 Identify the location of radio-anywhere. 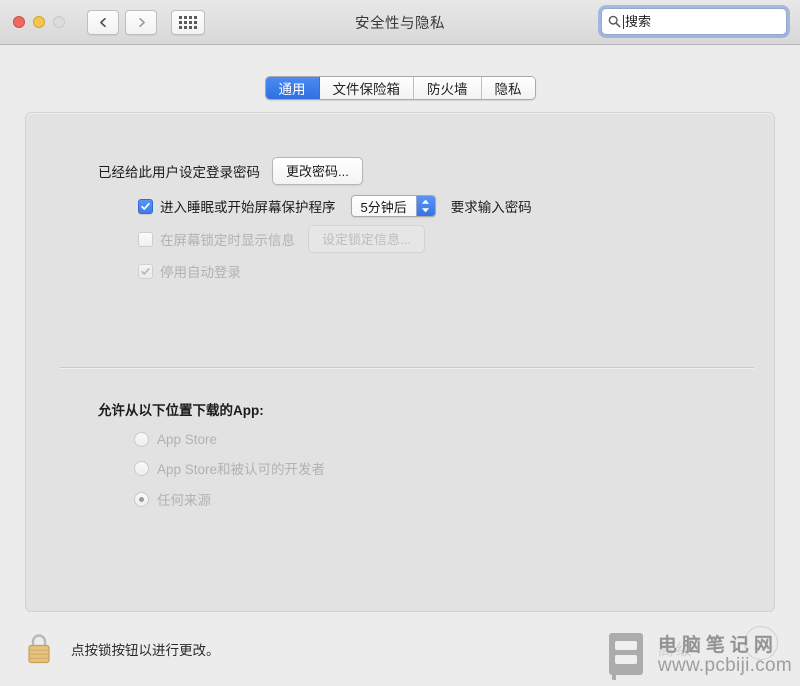
(141, 499).